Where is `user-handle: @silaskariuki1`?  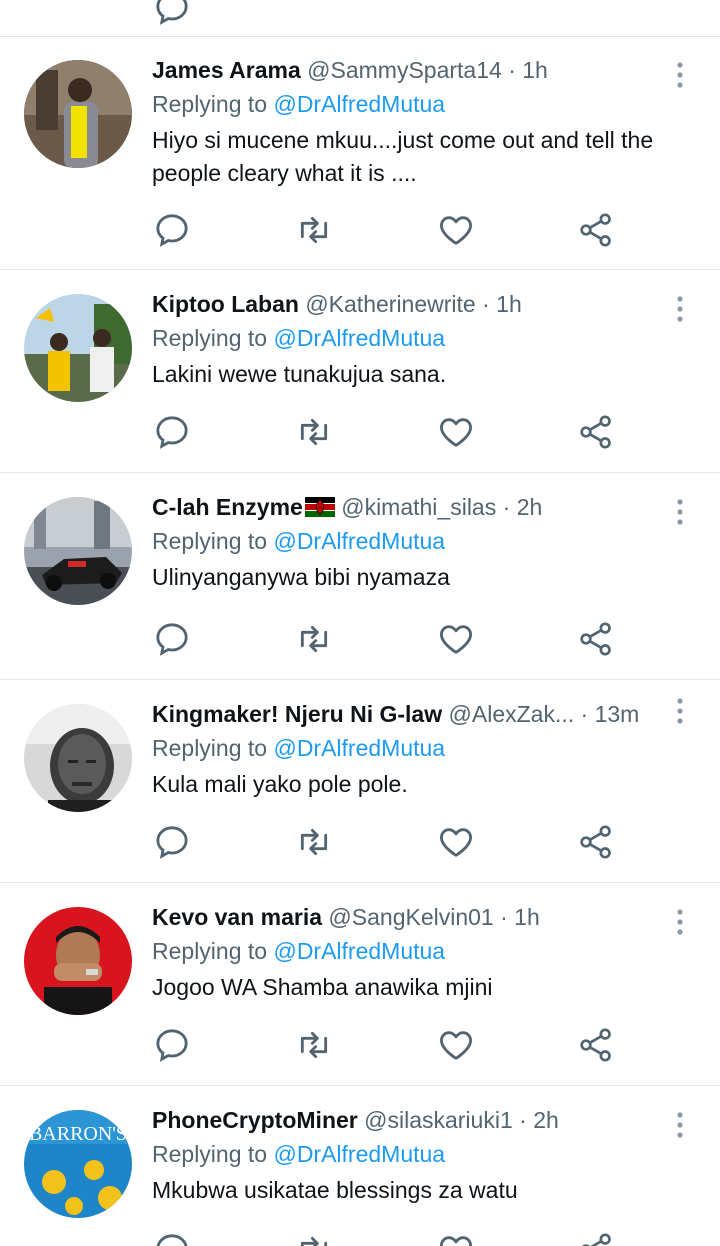
user-handle: @silaskariuki1 is located at coordinates (438, 1120).